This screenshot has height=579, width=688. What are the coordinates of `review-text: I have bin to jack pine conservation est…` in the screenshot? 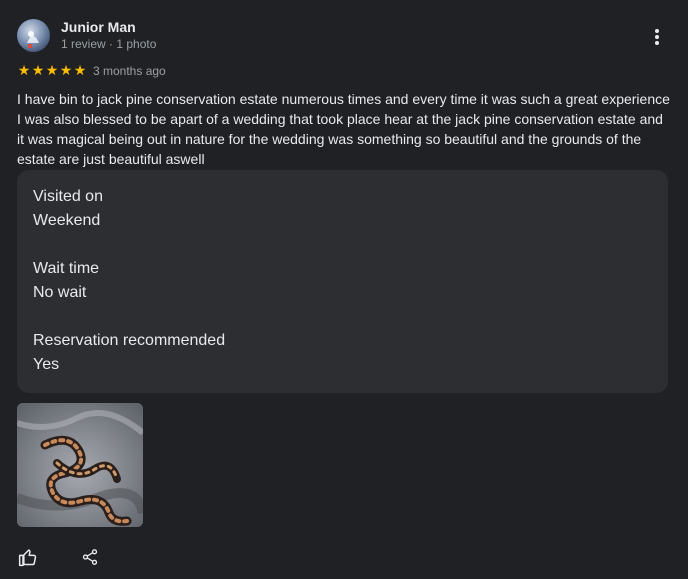 It's located at (343, 129).